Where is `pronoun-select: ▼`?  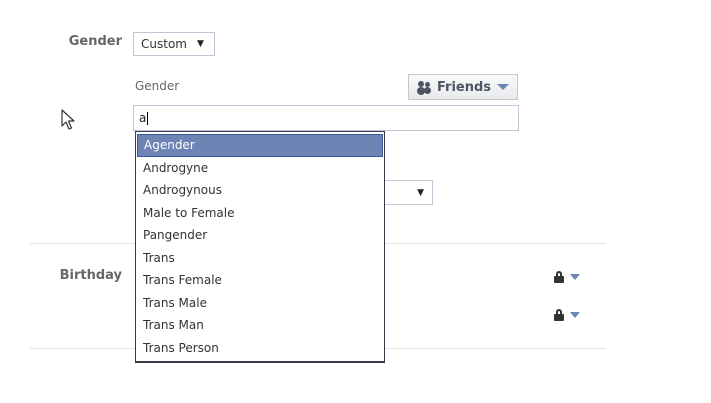 pronoun-select: ▼ is located at coordinates (406, 192).